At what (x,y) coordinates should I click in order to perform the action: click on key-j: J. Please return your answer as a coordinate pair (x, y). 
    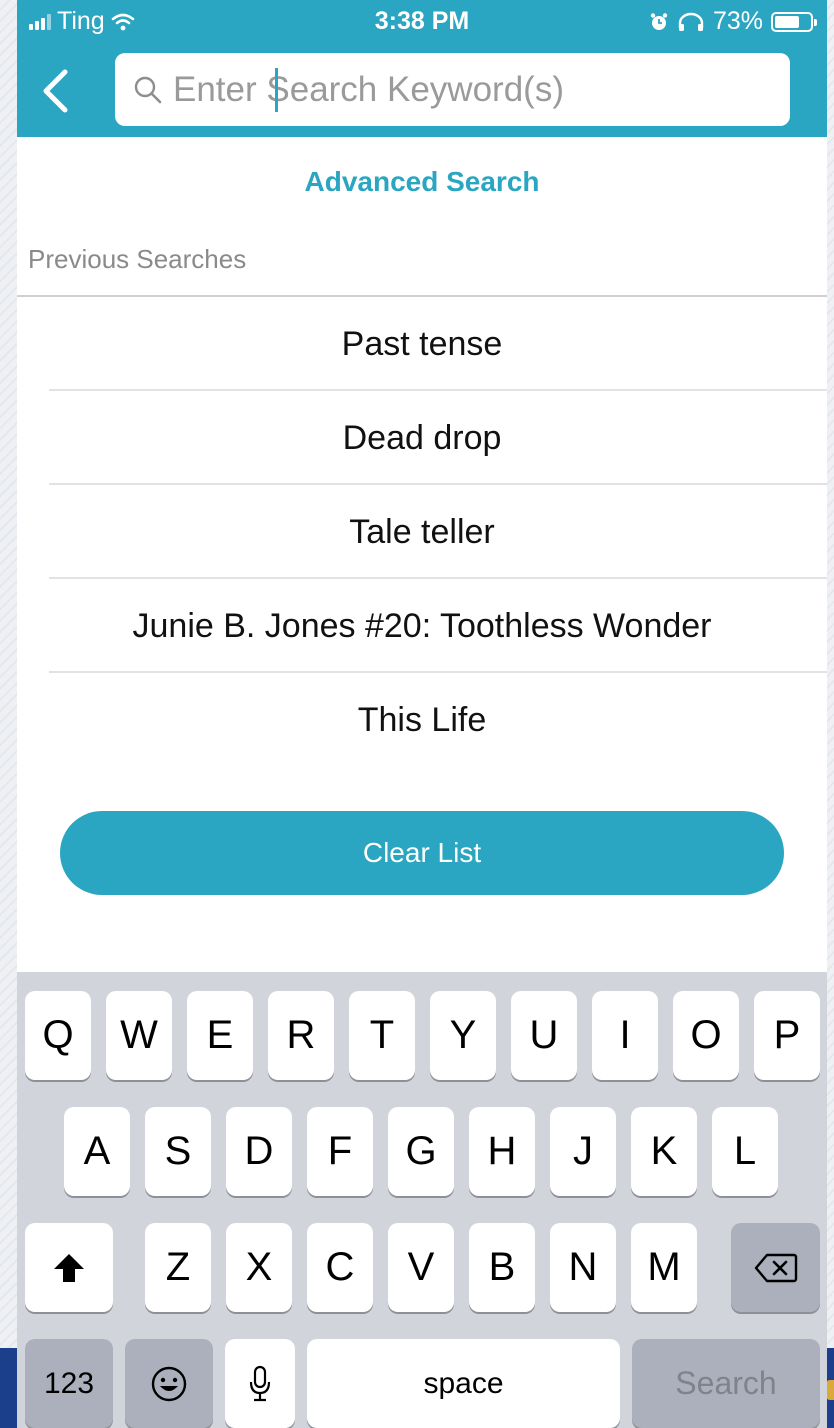
    Looking at the image, I should click on (583, 1151).